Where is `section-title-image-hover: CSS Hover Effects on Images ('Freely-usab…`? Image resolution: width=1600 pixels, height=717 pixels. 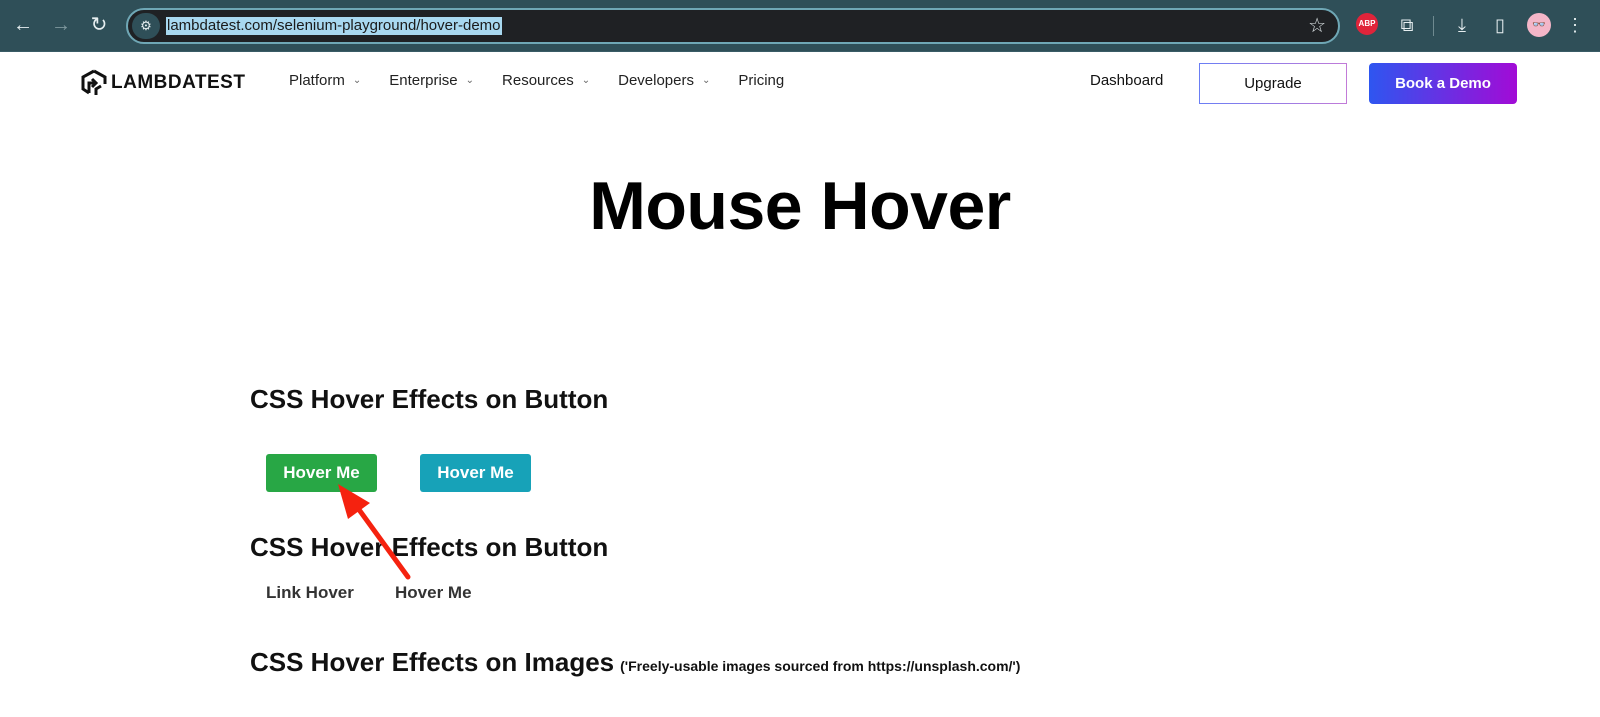
section-title-image-hover: CSS Hover Effects on Images ('Freely-usab… is located at coordinates (635, 662).